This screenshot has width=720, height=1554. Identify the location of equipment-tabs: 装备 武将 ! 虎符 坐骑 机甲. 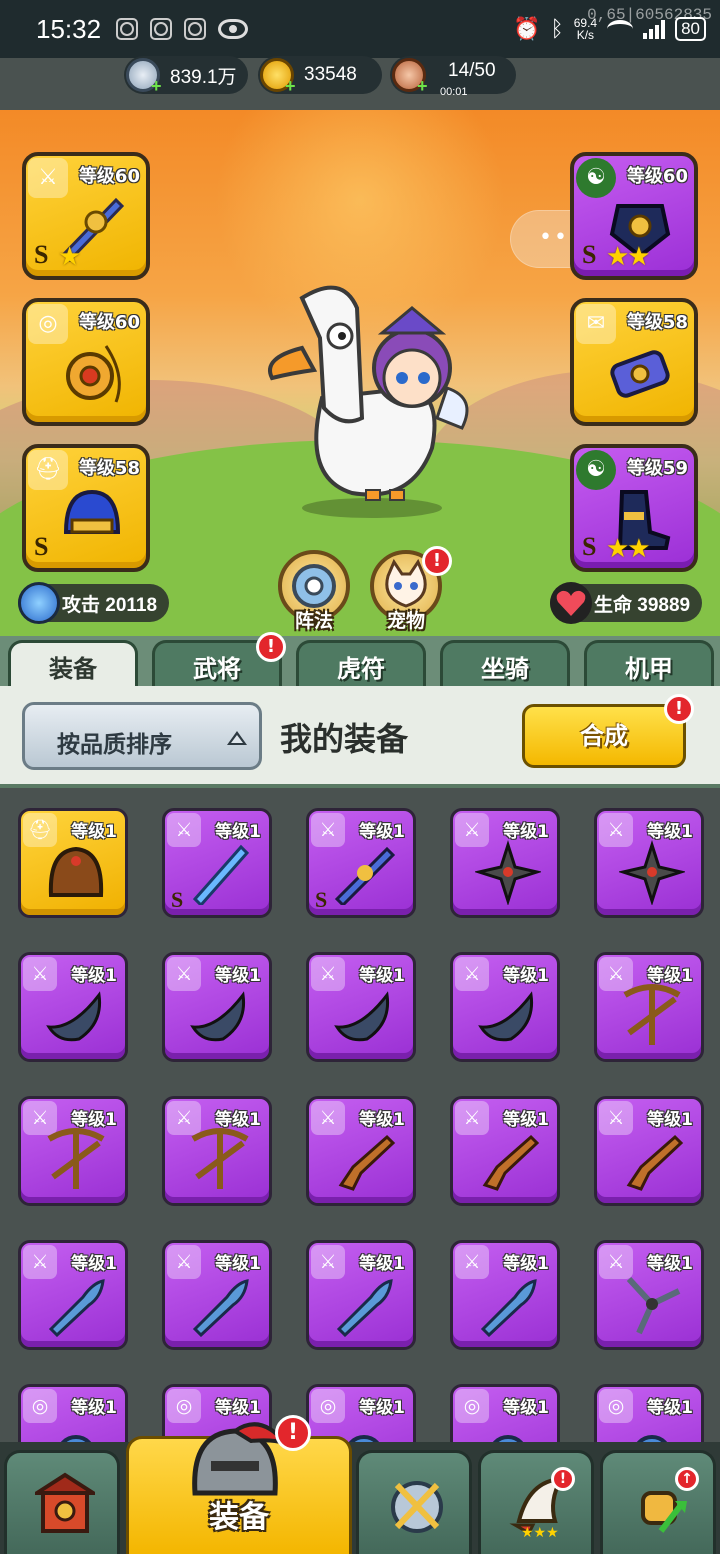
(360, 662).